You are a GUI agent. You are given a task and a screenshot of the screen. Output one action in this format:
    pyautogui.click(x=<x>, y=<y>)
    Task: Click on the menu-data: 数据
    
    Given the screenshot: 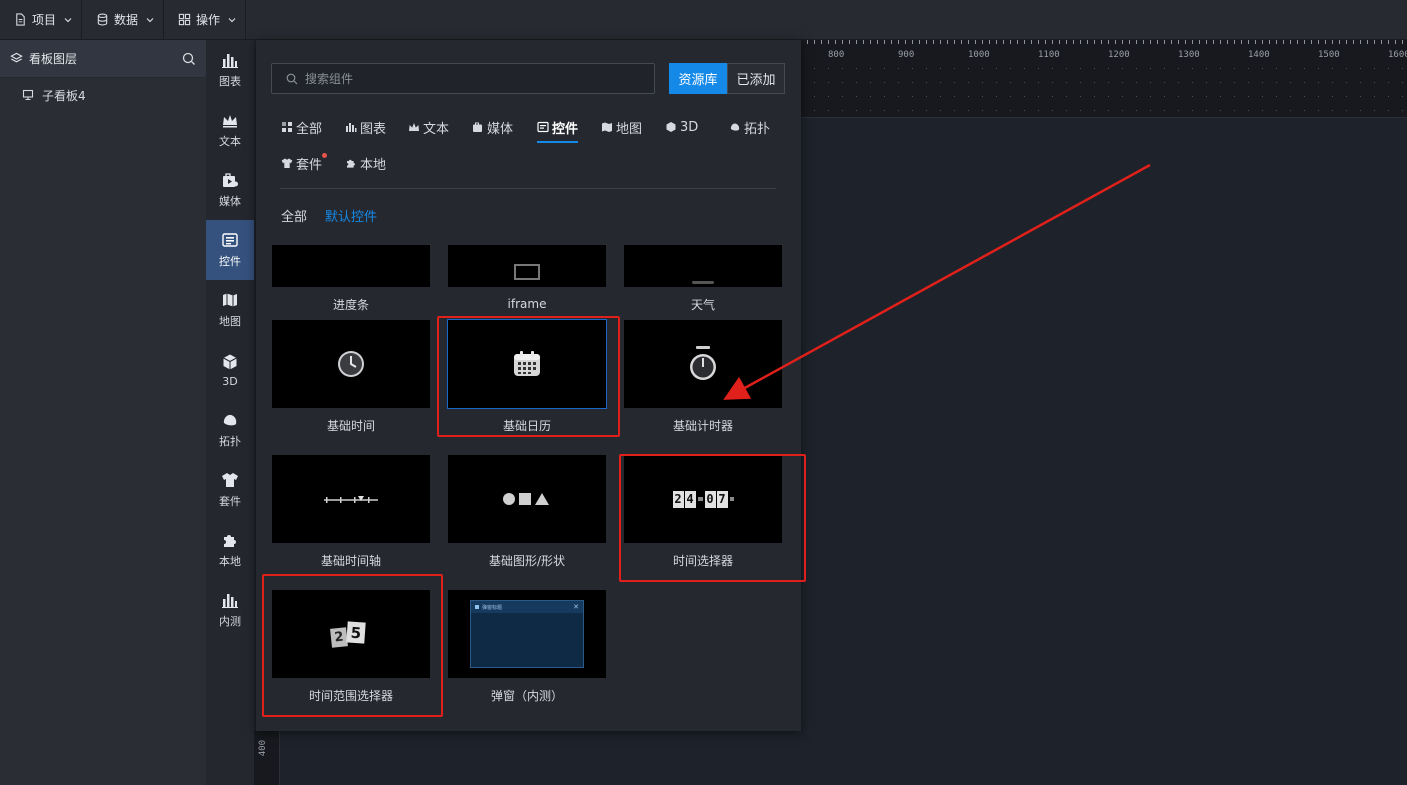 What is the action you would take?
    pyautogui.click(x=123, y=20)
    